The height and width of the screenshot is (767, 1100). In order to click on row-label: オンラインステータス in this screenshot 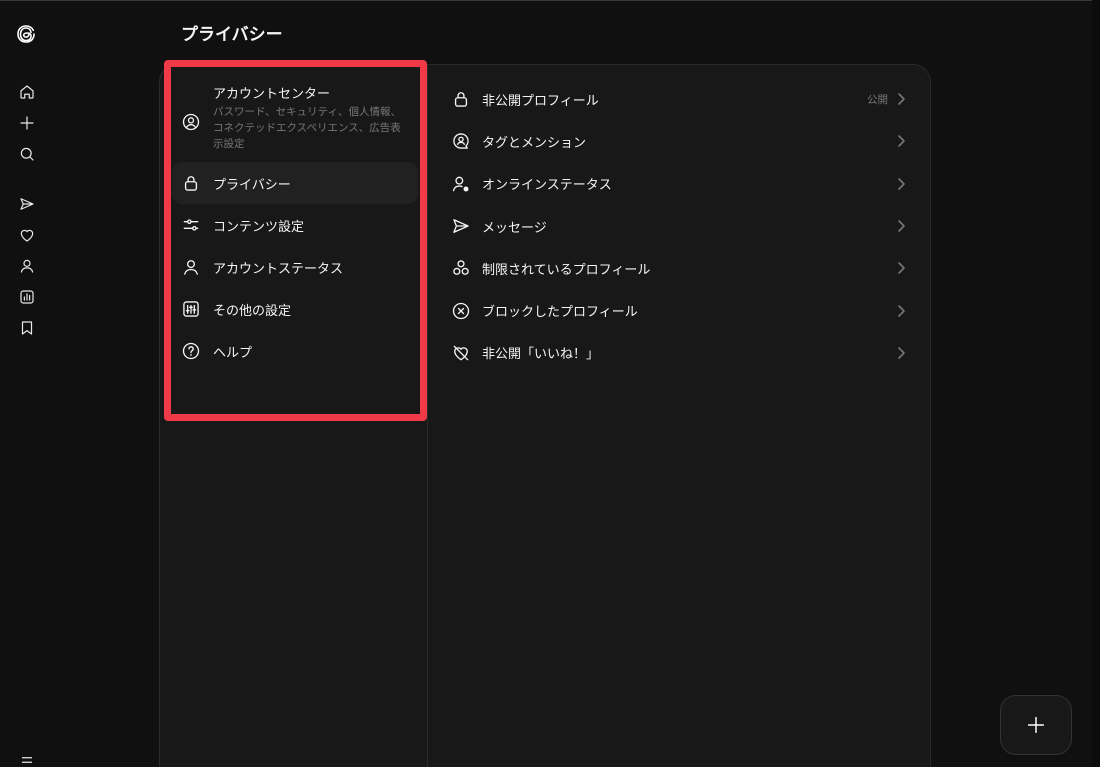, I will do `click(547, 186)`.